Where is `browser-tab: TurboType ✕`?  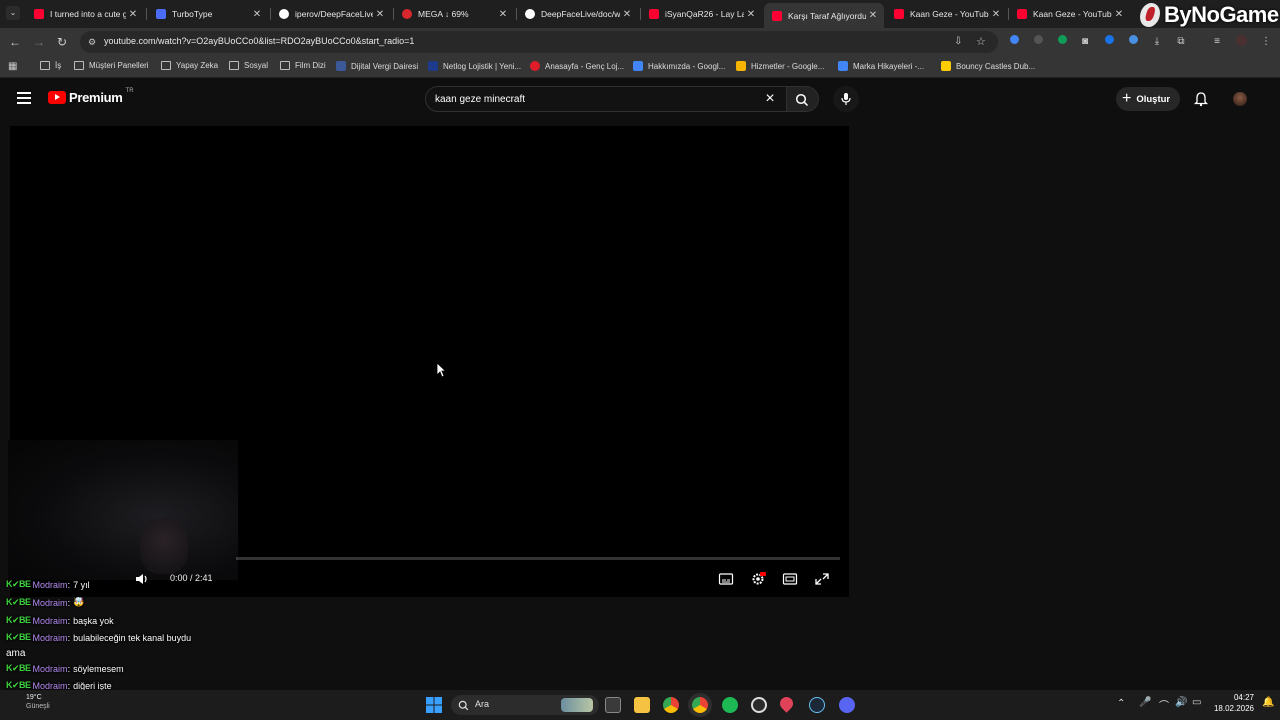 browser-tab: TurboType ✕ is located at coordinates (208, 14).